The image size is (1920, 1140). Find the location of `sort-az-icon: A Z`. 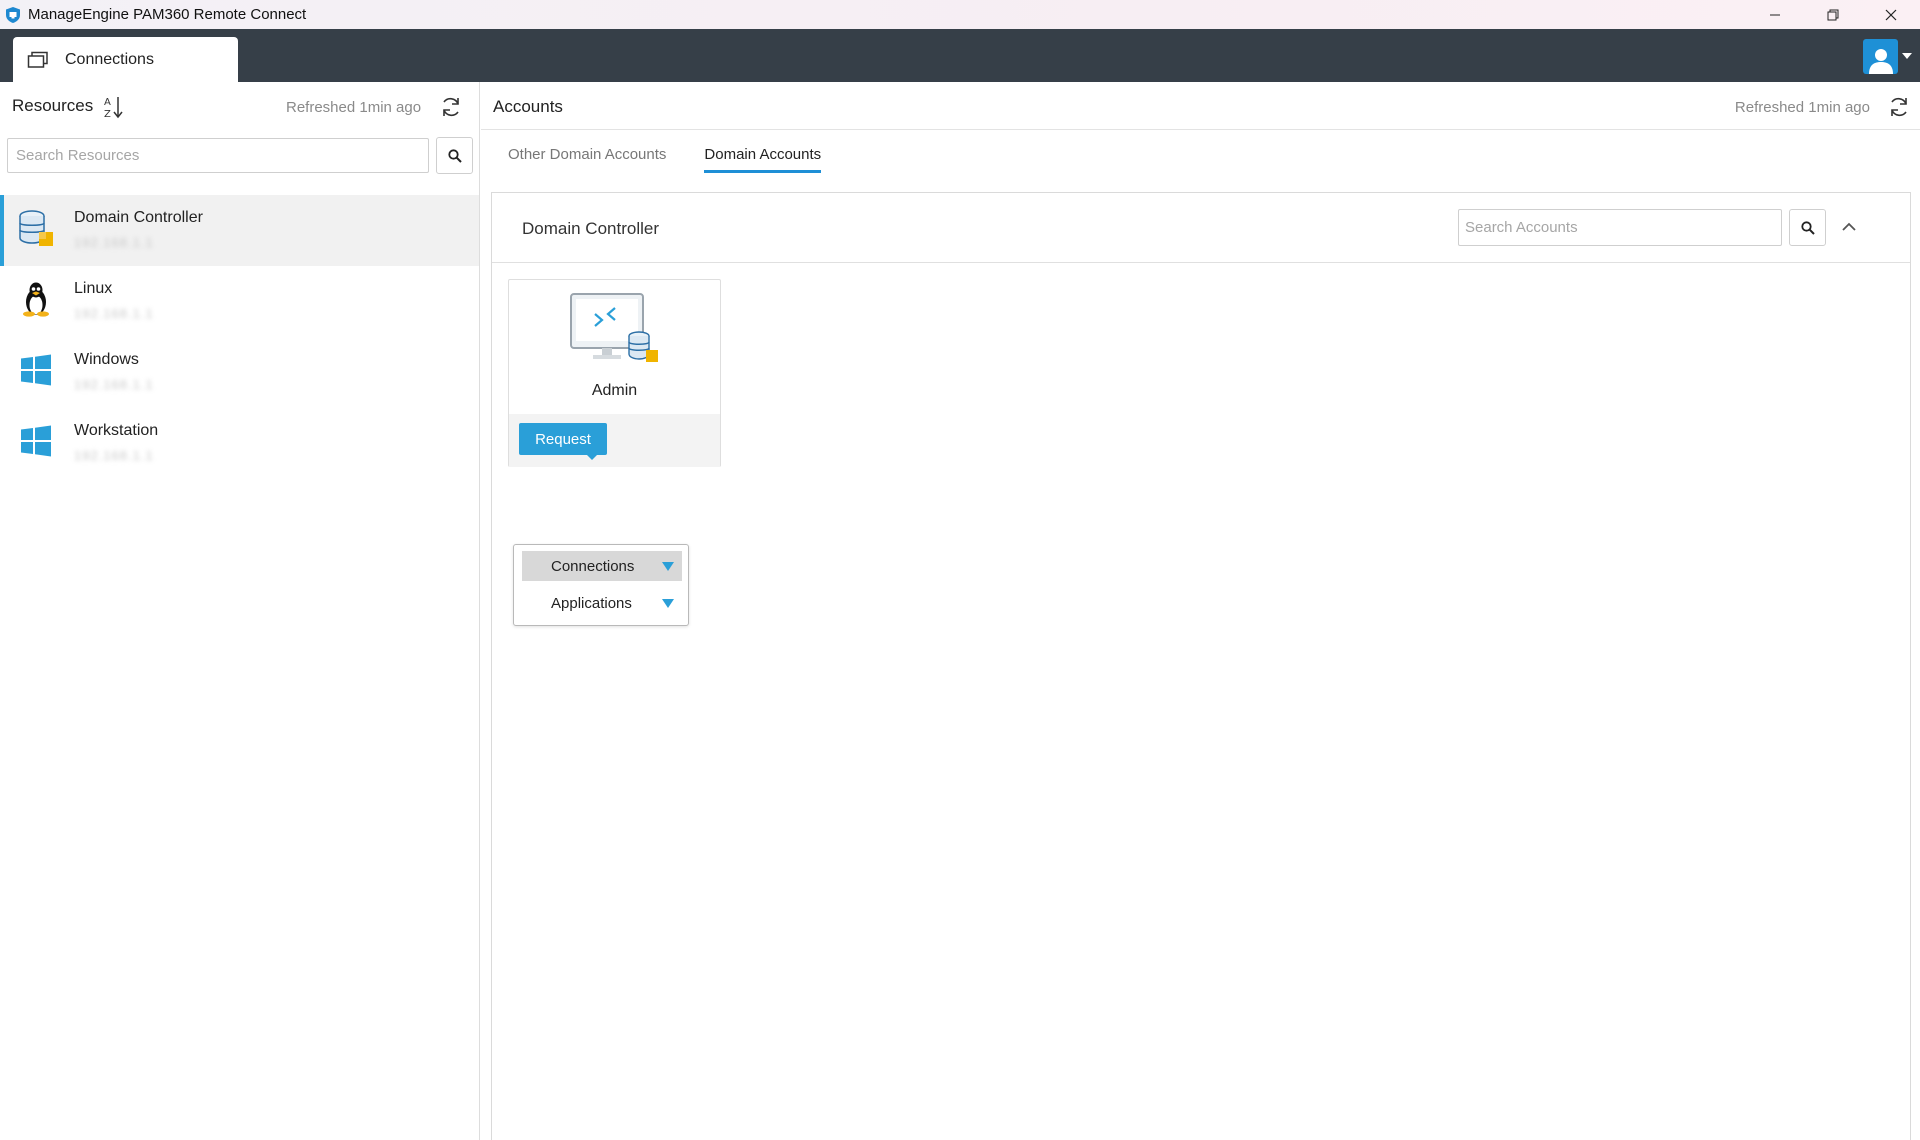

sort-az-icon: A Z is located at coordinates (114, 107).